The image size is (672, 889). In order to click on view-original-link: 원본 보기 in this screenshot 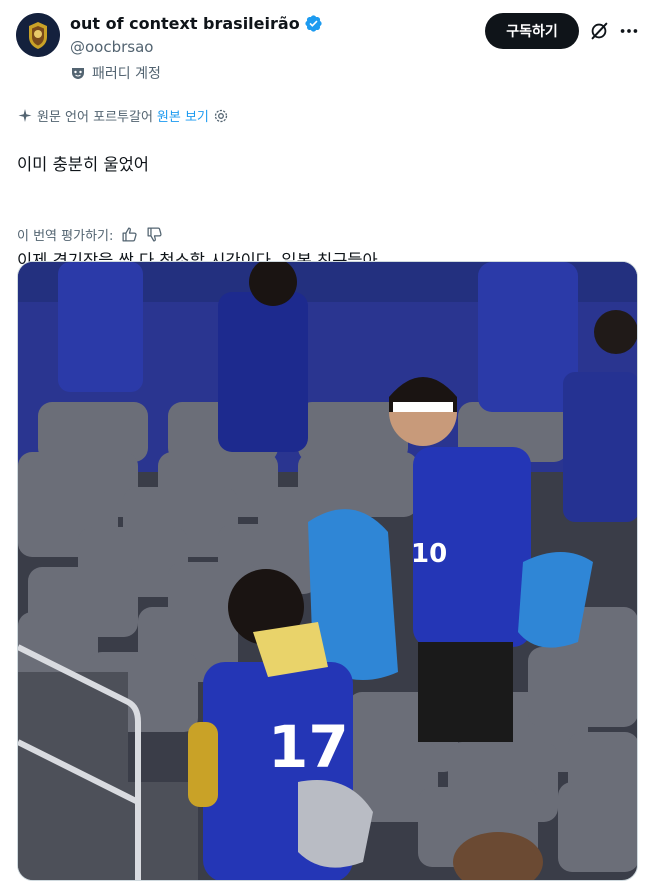, I will do `click(183, 115)`.